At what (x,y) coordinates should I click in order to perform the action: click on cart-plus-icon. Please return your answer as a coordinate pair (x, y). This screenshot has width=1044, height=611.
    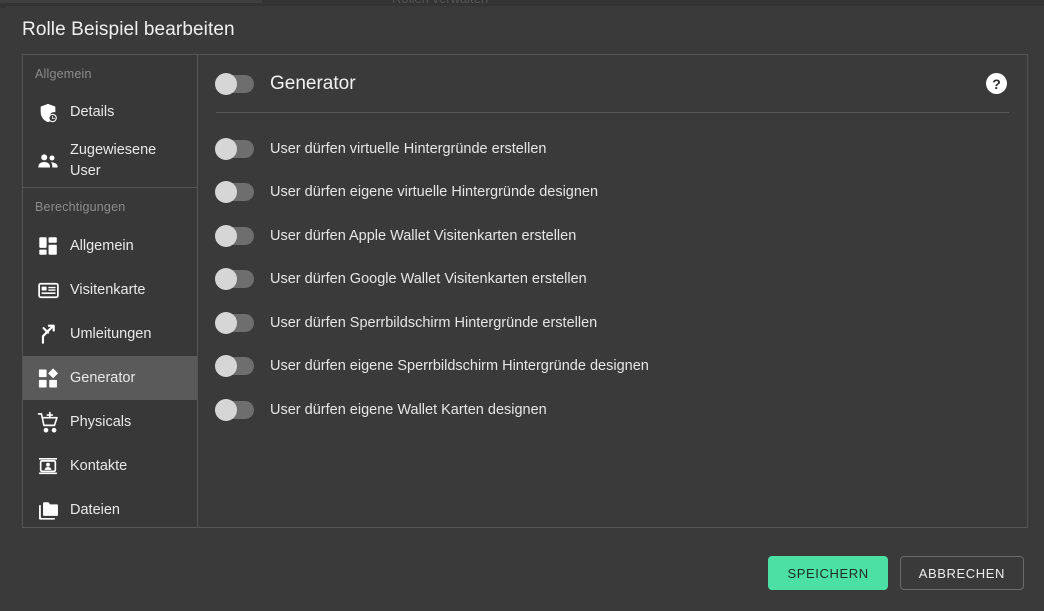
    Looking at the image, I should click on (48, 422).